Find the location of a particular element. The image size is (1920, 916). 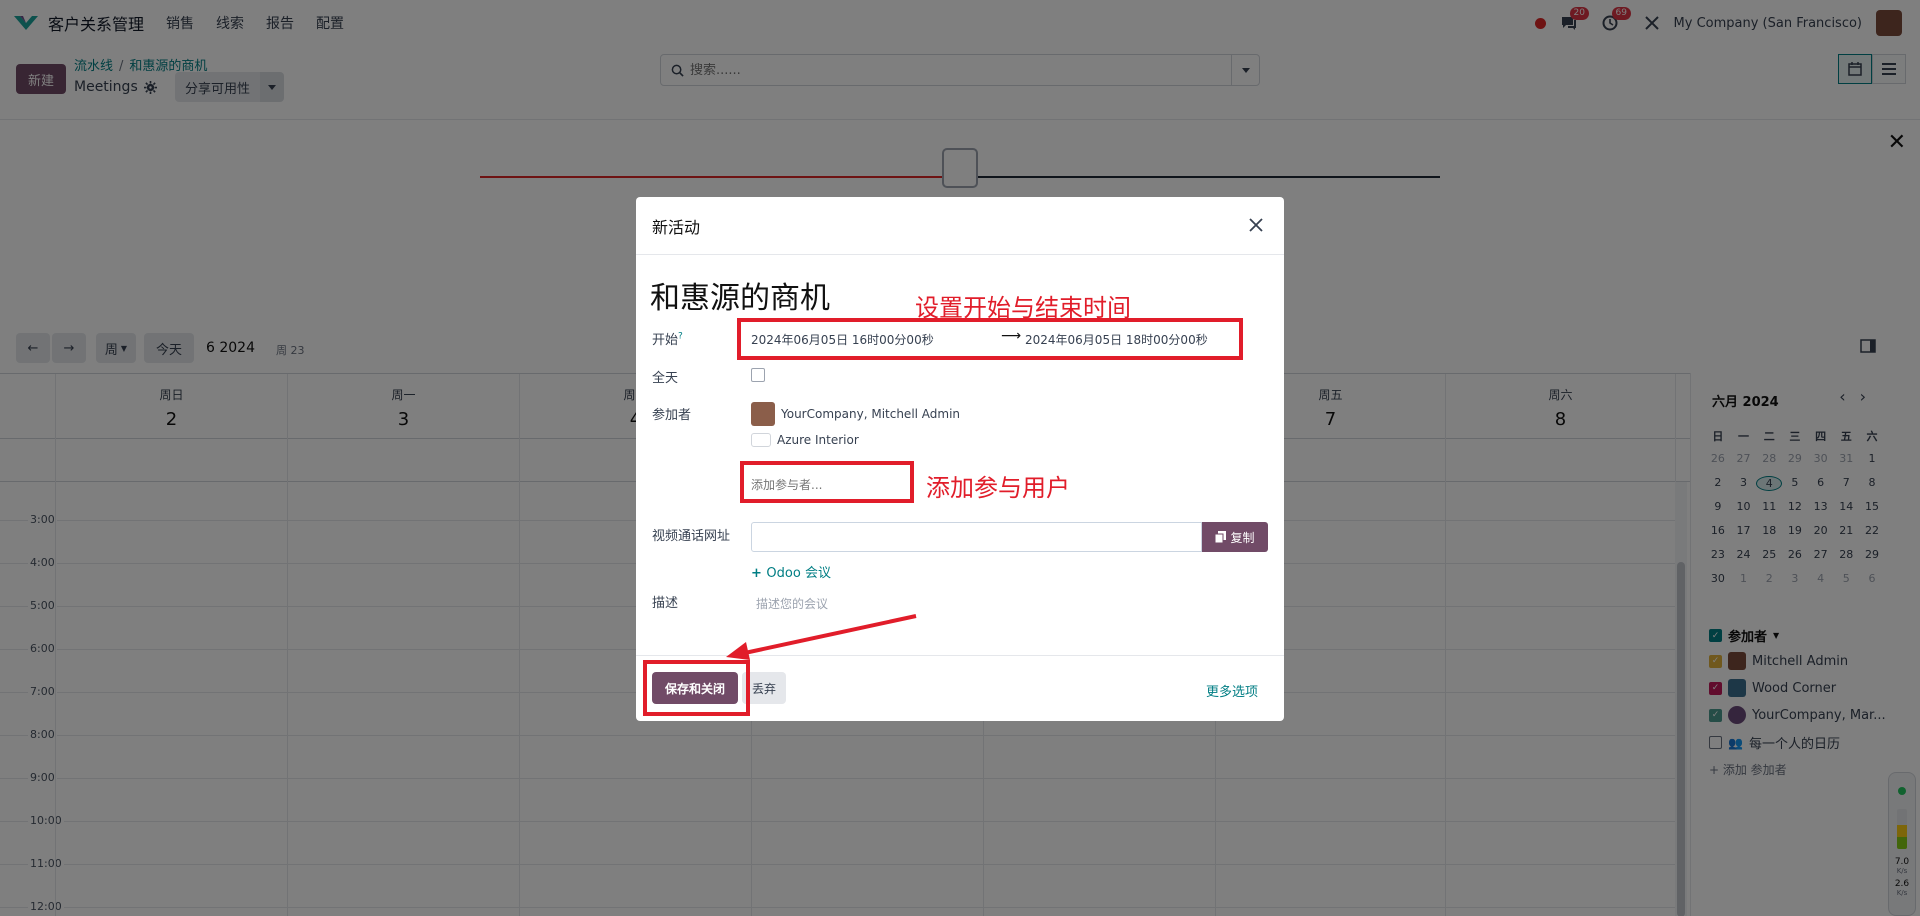

dialog-header: 新活动 is located at coordinates (960, 226).